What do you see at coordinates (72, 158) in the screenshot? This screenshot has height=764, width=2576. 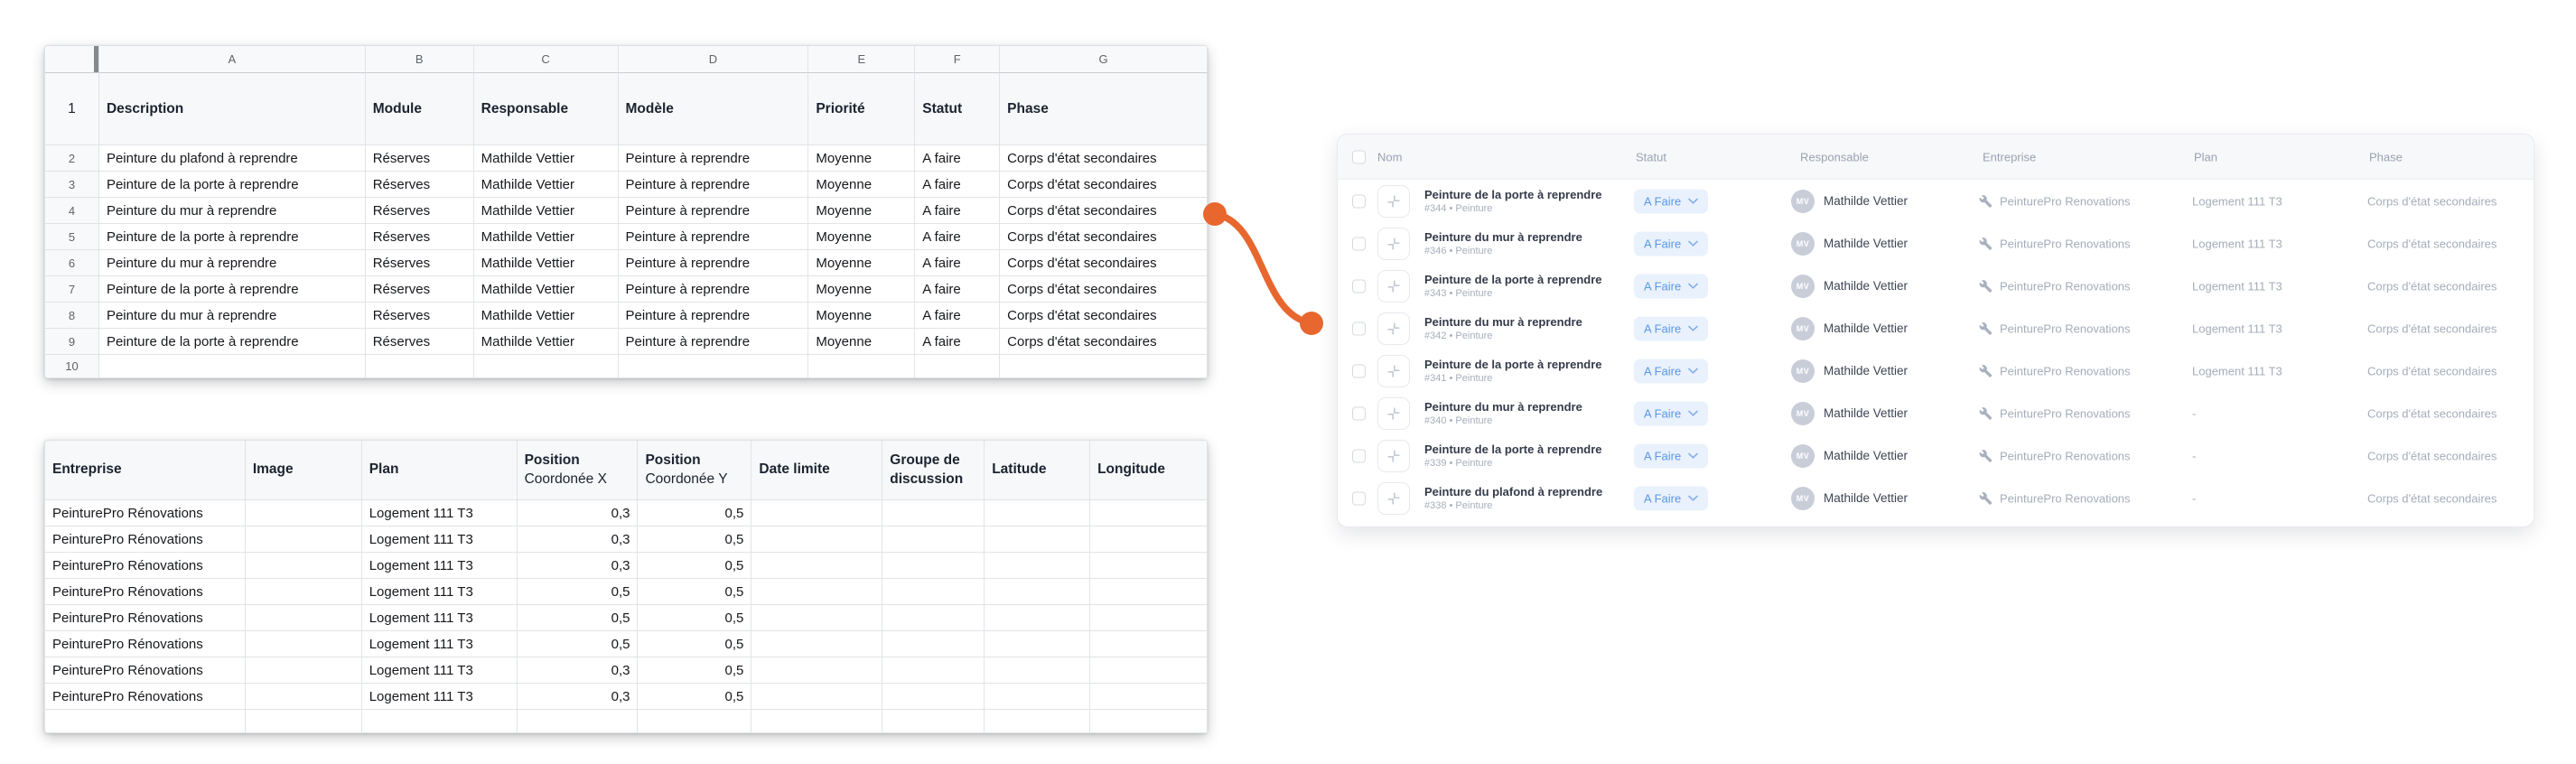 I see `row-number: 2` at bounding box center [72, 158].